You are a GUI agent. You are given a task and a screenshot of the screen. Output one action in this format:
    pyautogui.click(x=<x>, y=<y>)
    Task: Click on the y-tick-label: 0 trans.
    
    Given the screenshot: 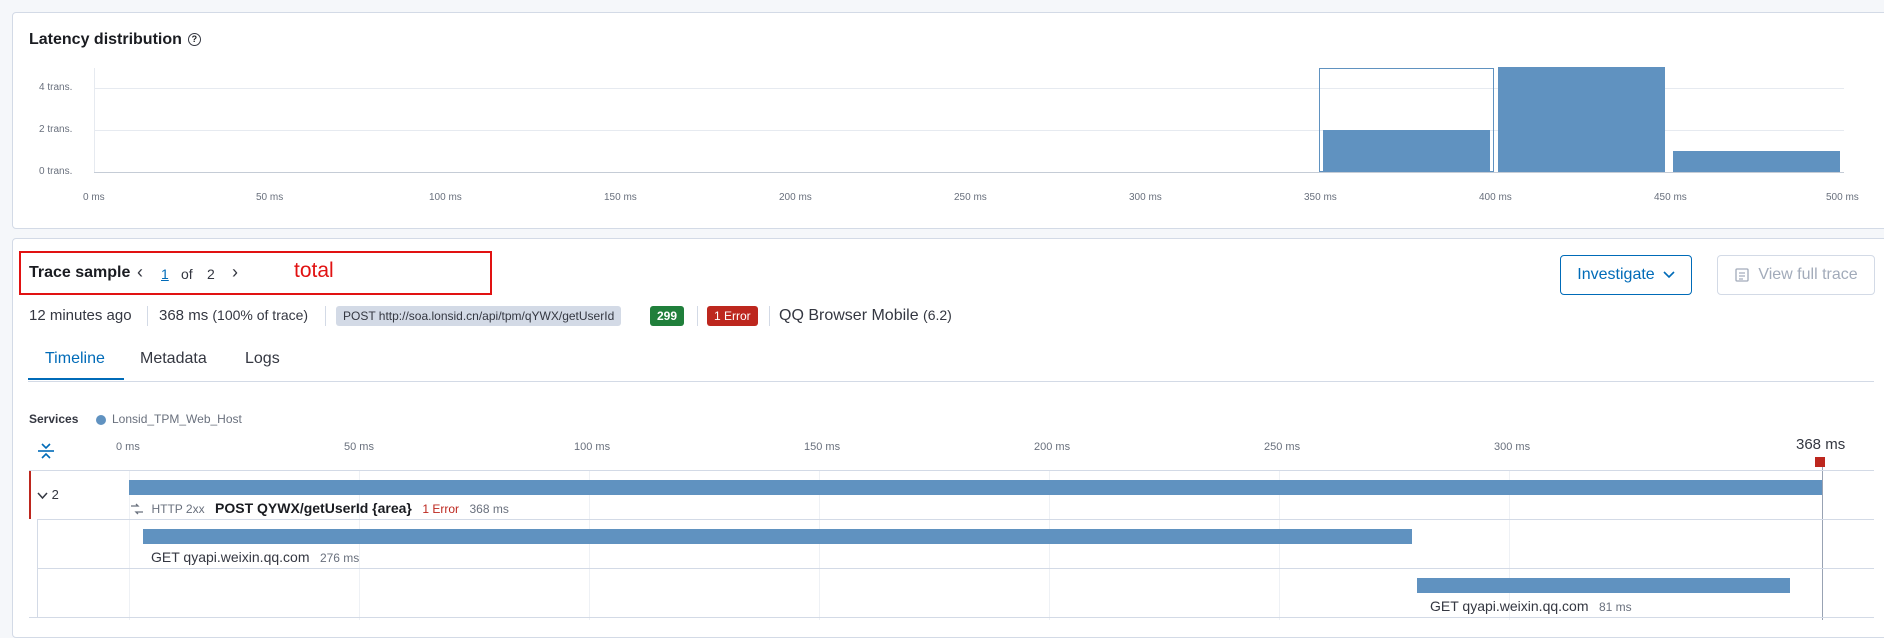 What is the action you would take?
    pyautogui.click(x=56, y=171)
    